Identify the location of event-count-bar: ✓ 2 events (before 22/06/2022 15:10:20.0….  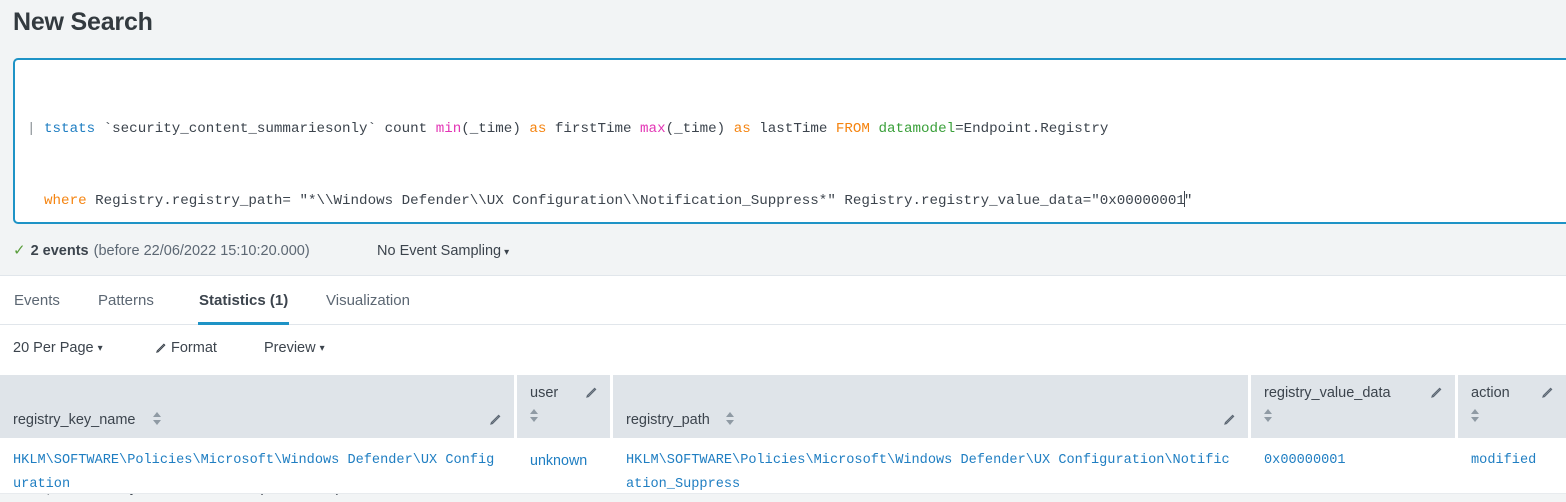
(783, 254).